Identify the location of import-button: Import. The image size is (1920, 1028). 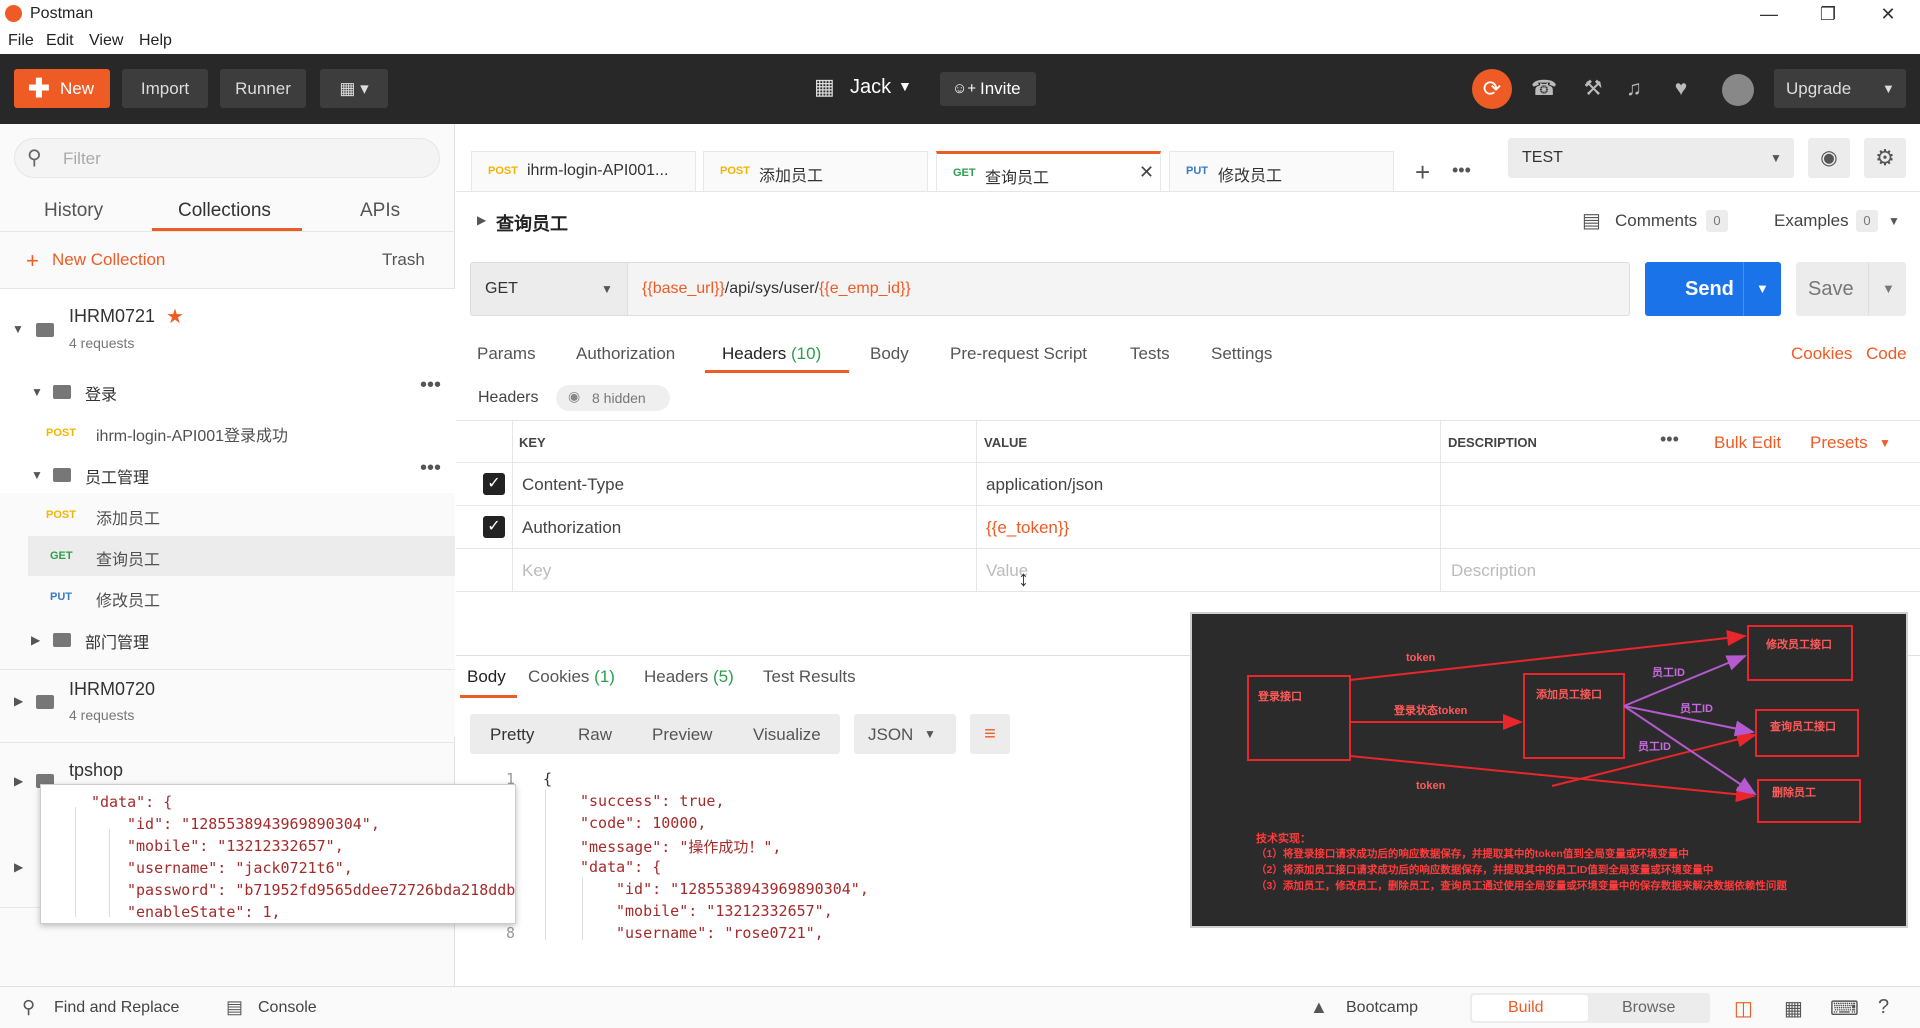
(165, 88).